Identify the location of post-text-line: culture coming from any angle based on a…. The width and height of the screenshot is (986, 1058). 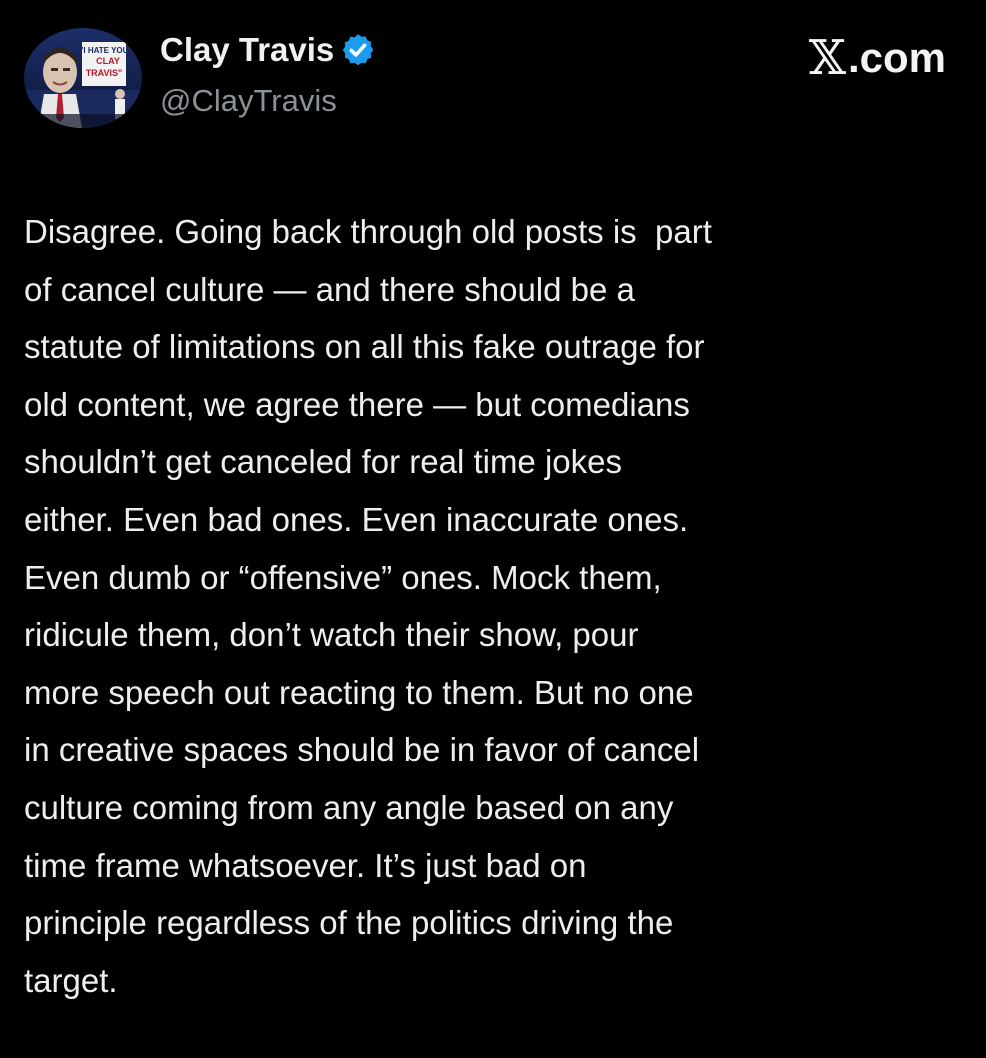
(349, 807).